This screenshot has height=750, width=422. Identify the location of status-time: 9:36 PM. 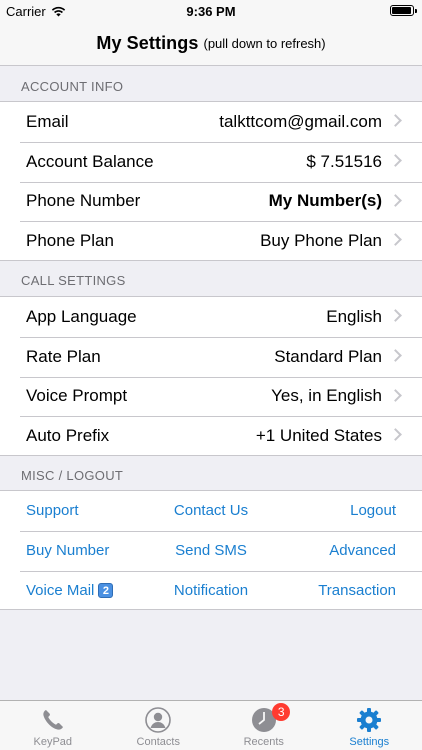
(211, 11).